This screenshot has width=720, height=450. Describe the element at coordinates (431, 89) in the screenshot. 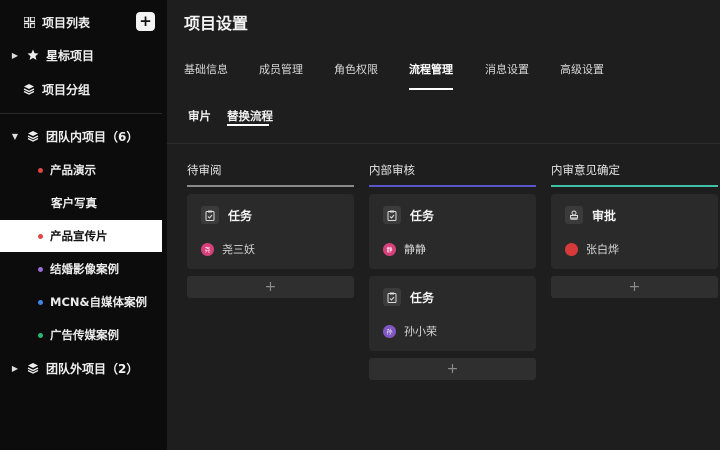

I see `active-tab-indicator` at that location.